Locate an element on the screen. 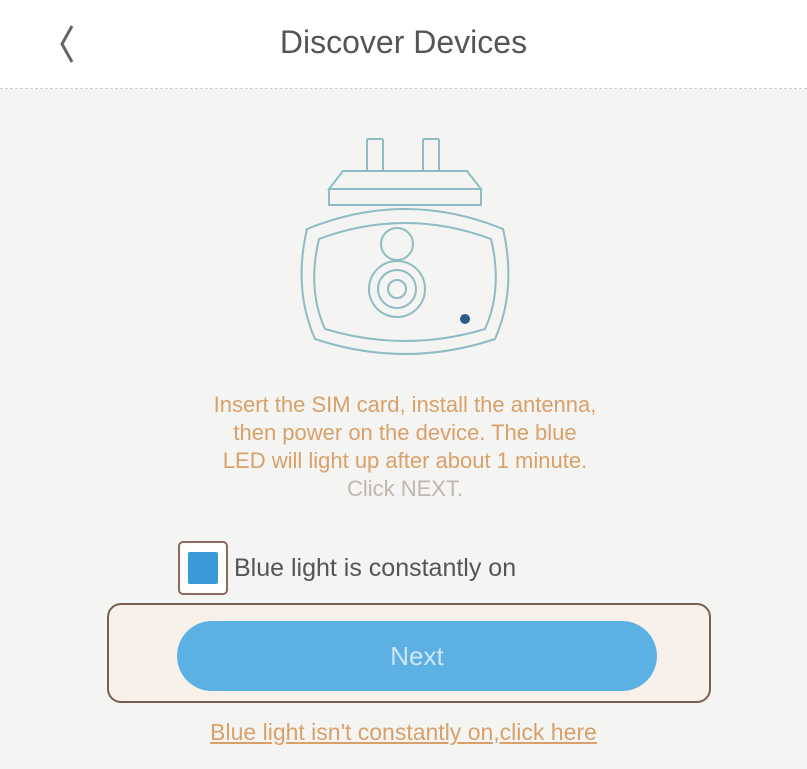 The image size is (807, 769). blue-light-confirm-row: Blue light is constantly on is located at coordinates (347, 568).